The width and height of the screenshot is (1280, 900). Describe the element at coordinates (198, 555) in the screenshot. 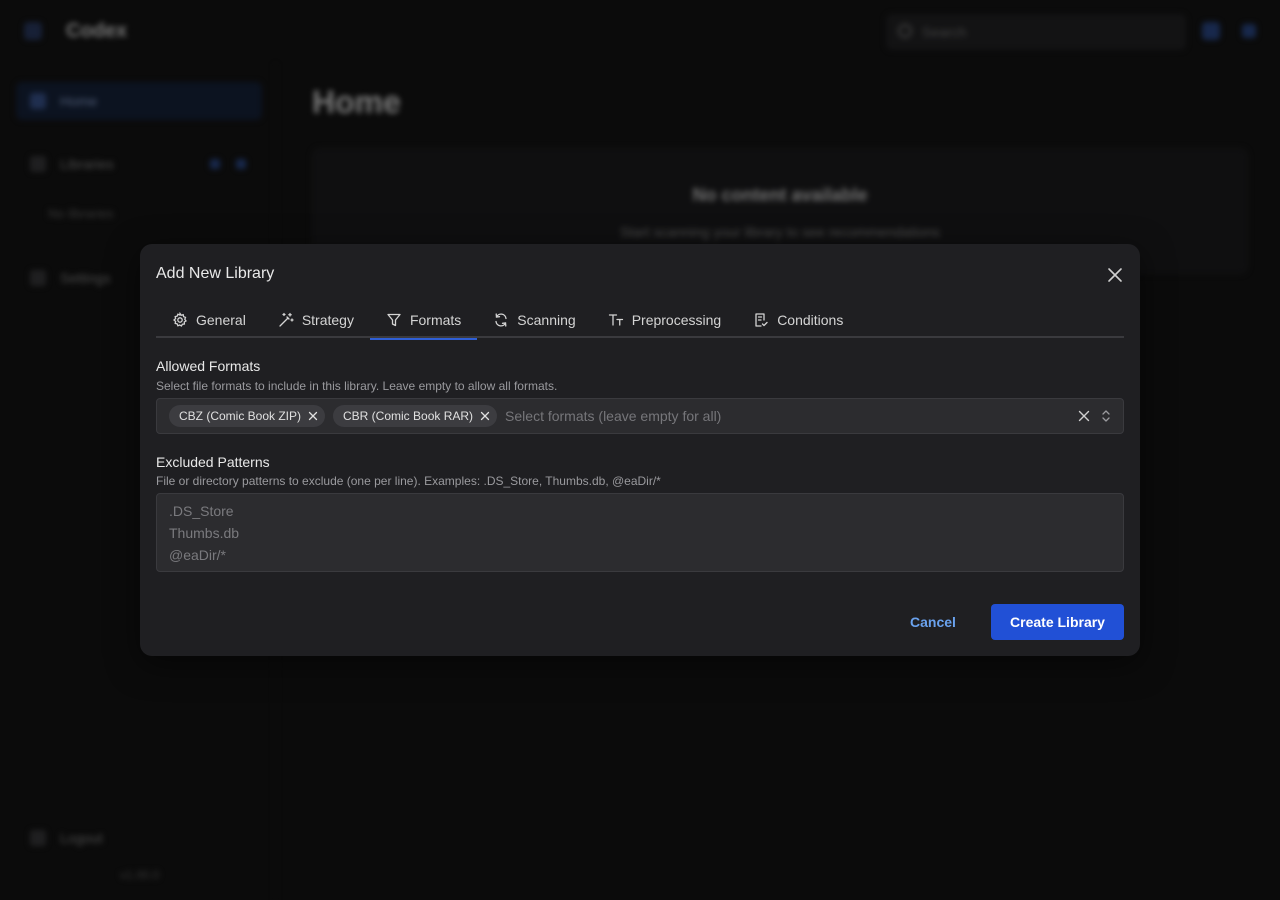

I see `pattern-line: @eaDir/*` at that location.